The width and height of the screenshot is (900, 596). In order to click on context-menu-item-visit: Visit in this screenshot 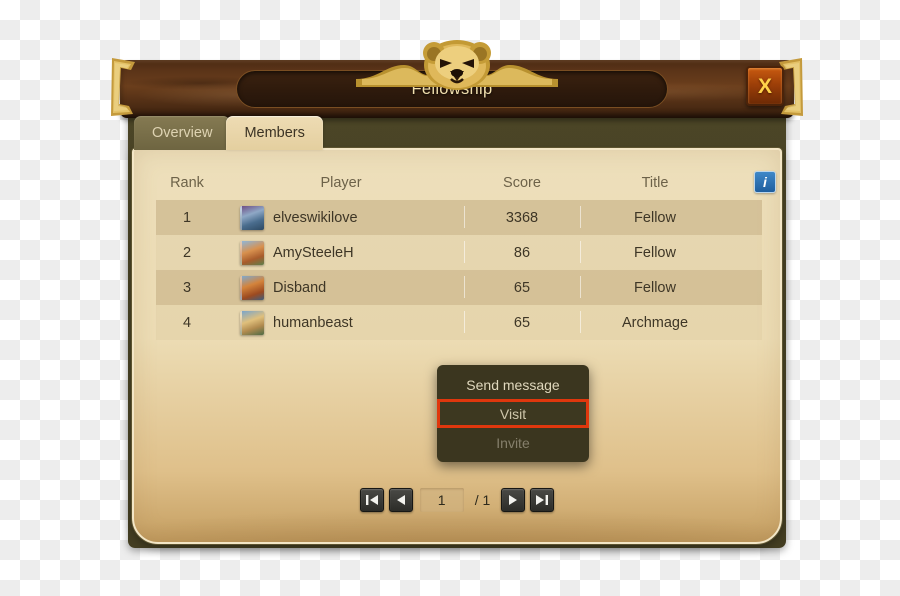, I will do `click(513, 413)`.